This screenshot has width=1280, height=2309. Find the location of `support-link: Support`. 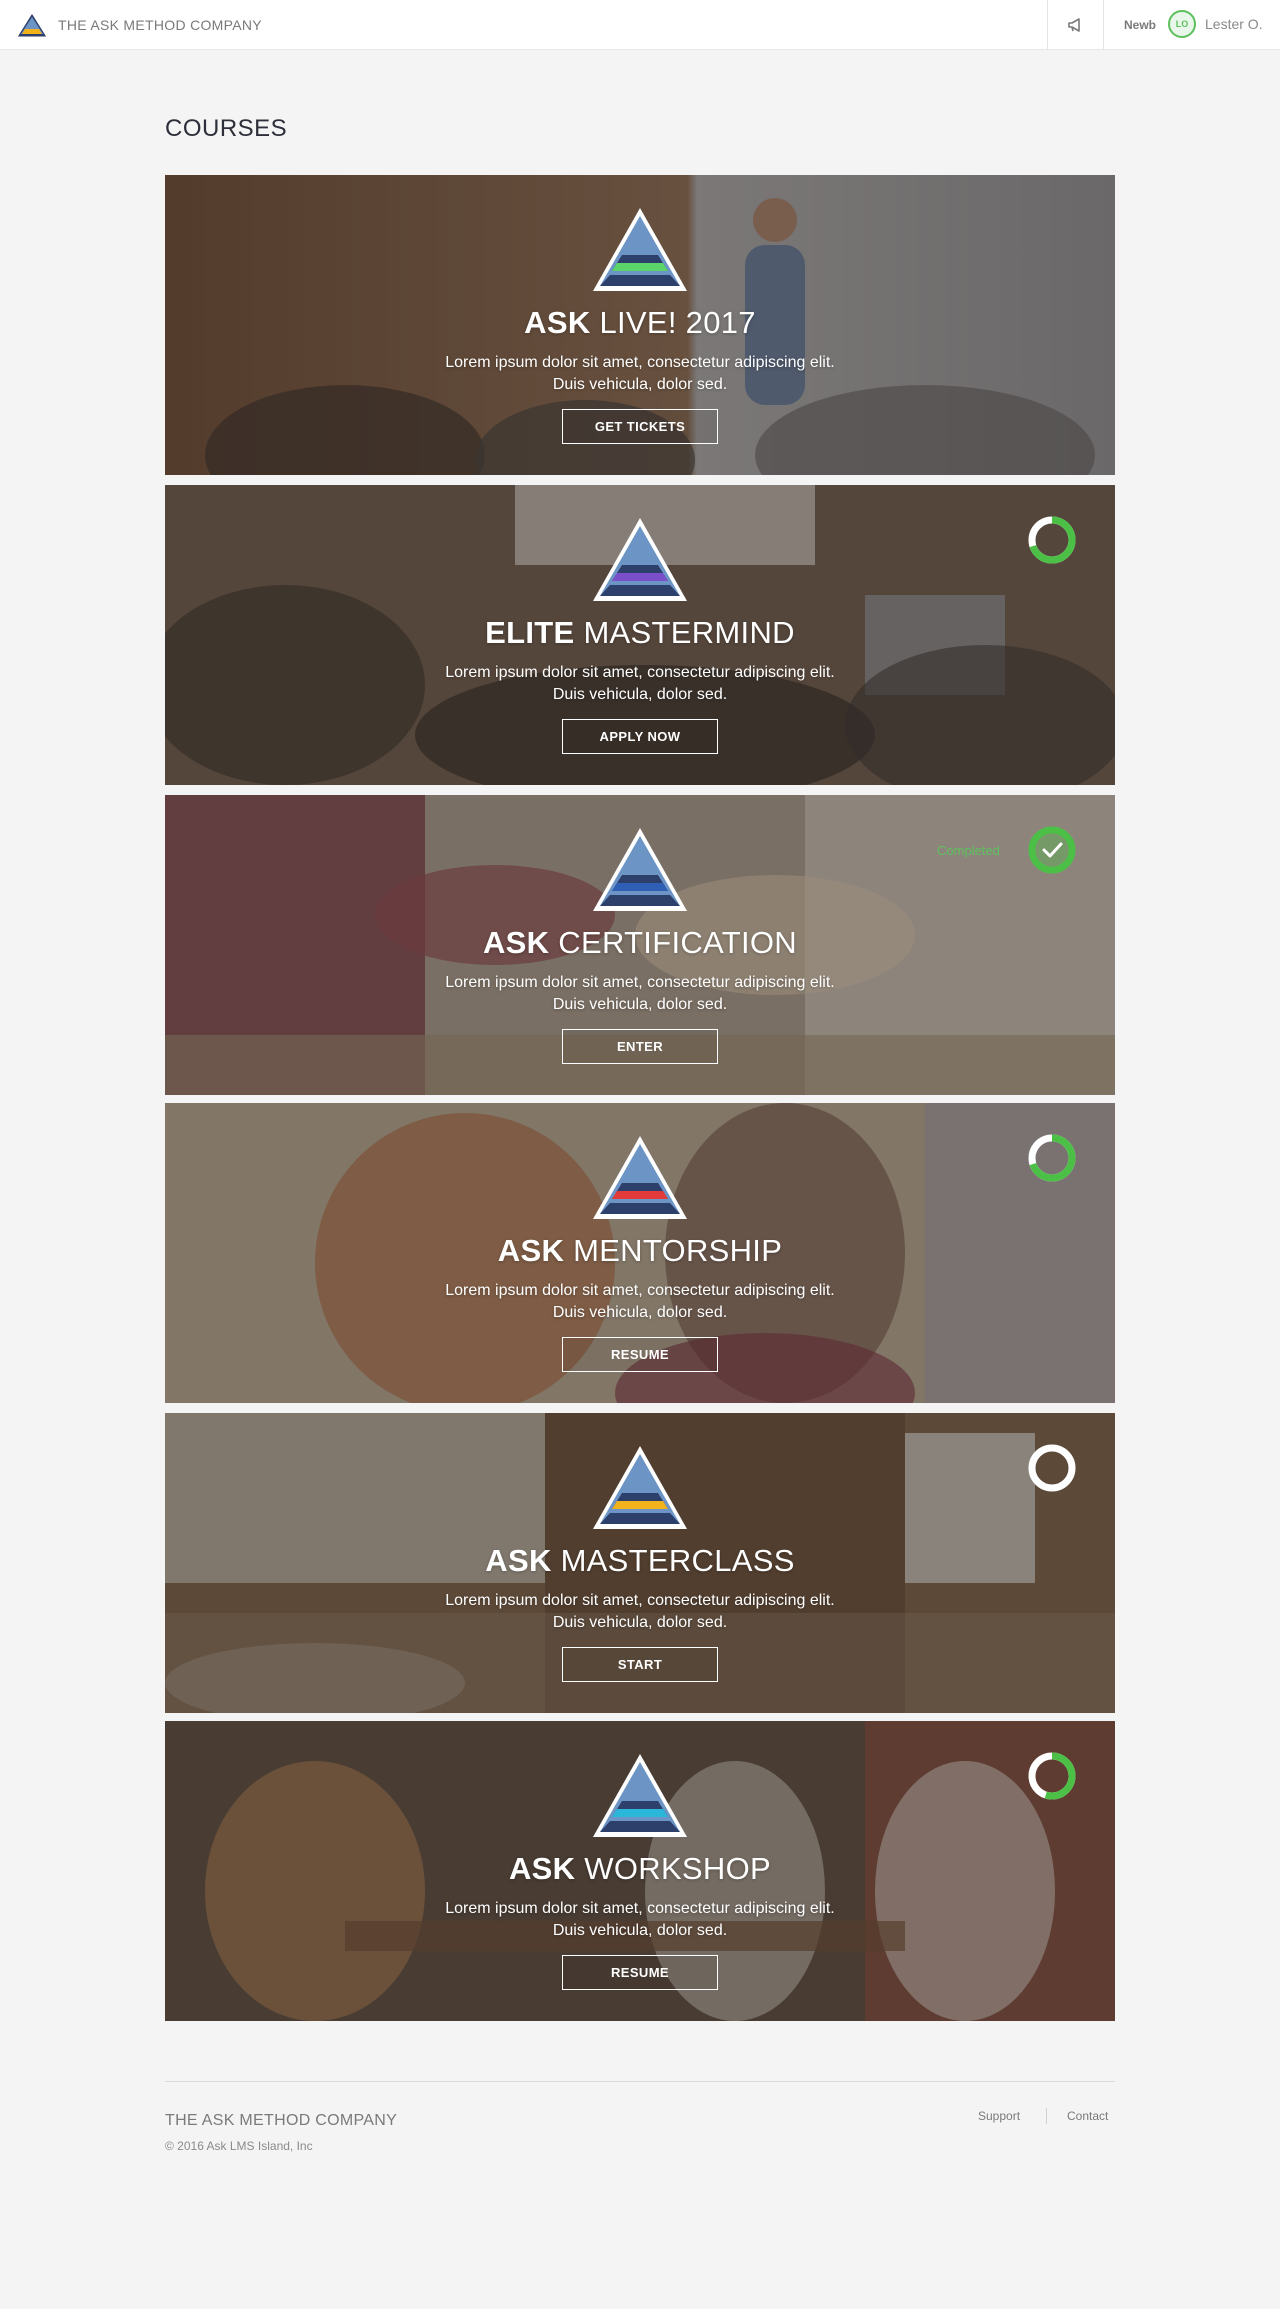

support-link: Support is located at coordinates (999, 2116).